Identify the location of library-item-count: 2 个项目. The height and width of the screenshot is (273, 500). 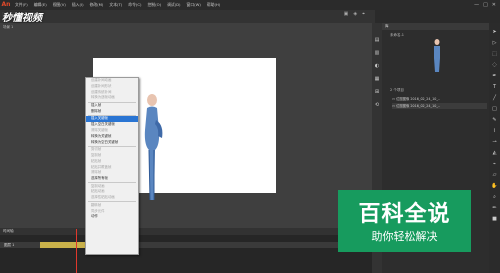
(397, 90).